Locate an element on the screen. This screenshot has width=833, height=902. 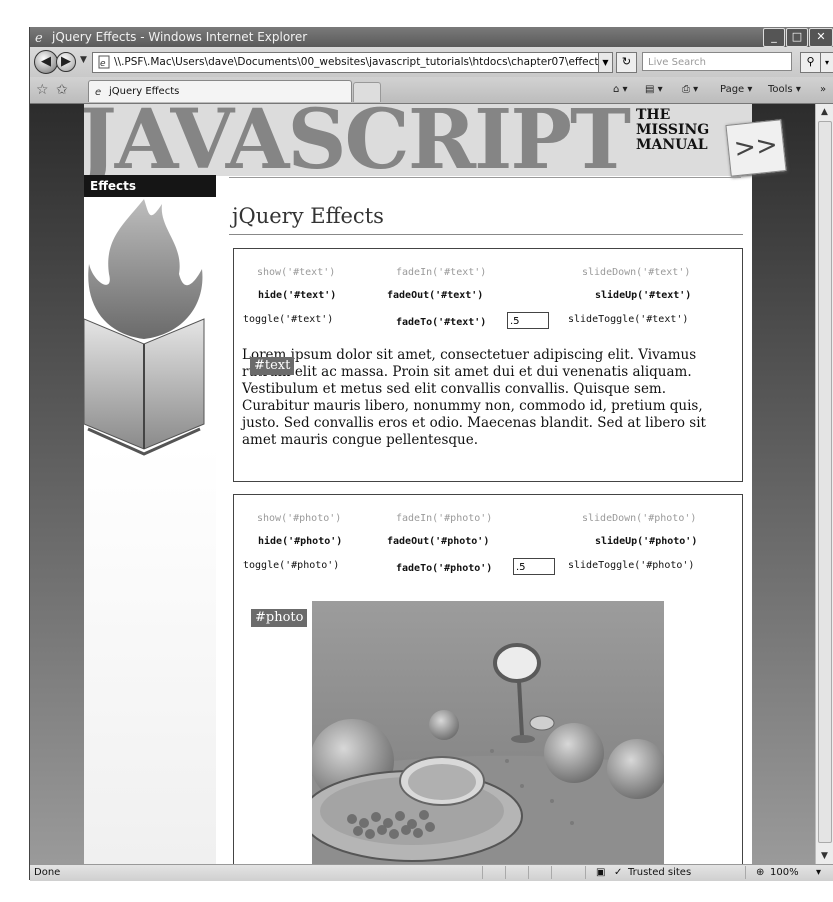
fadeout-photo-link: fadeOut('#photo') is located at coordinates (438, 541).